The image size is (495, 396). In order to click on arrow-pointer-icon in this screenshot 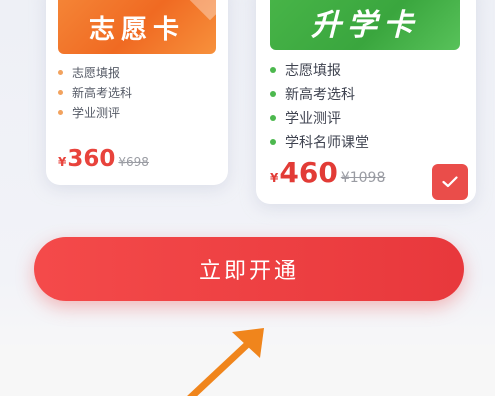, I will do `click(225, 362)`.